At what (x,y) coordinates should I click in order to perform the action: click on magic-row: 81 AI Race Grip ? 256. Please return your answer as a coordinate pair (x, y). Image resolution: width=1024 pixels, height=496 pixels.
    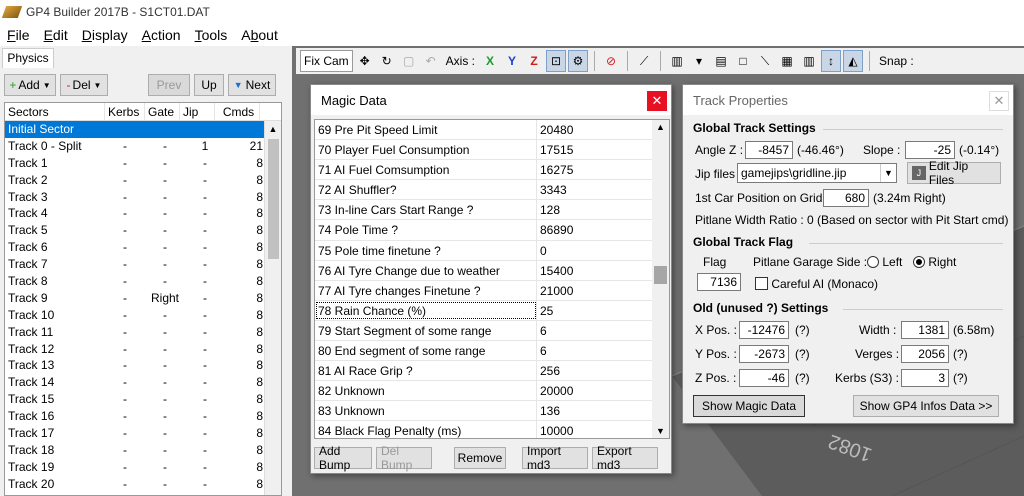
    Looking at the image, I should click on (492, 371).